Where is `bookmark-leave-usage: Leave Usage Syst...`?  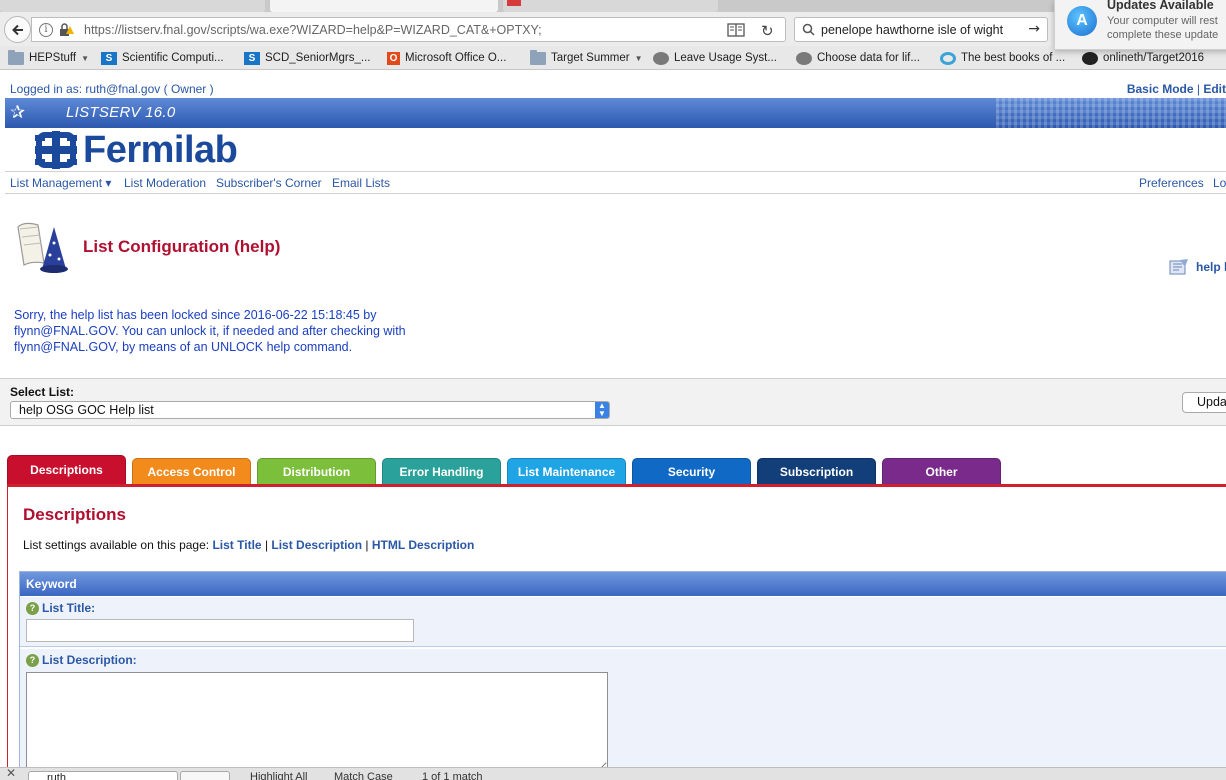
bookmark-leave-usage: Leave Usage Syst... is located at coordinates (715, 58).